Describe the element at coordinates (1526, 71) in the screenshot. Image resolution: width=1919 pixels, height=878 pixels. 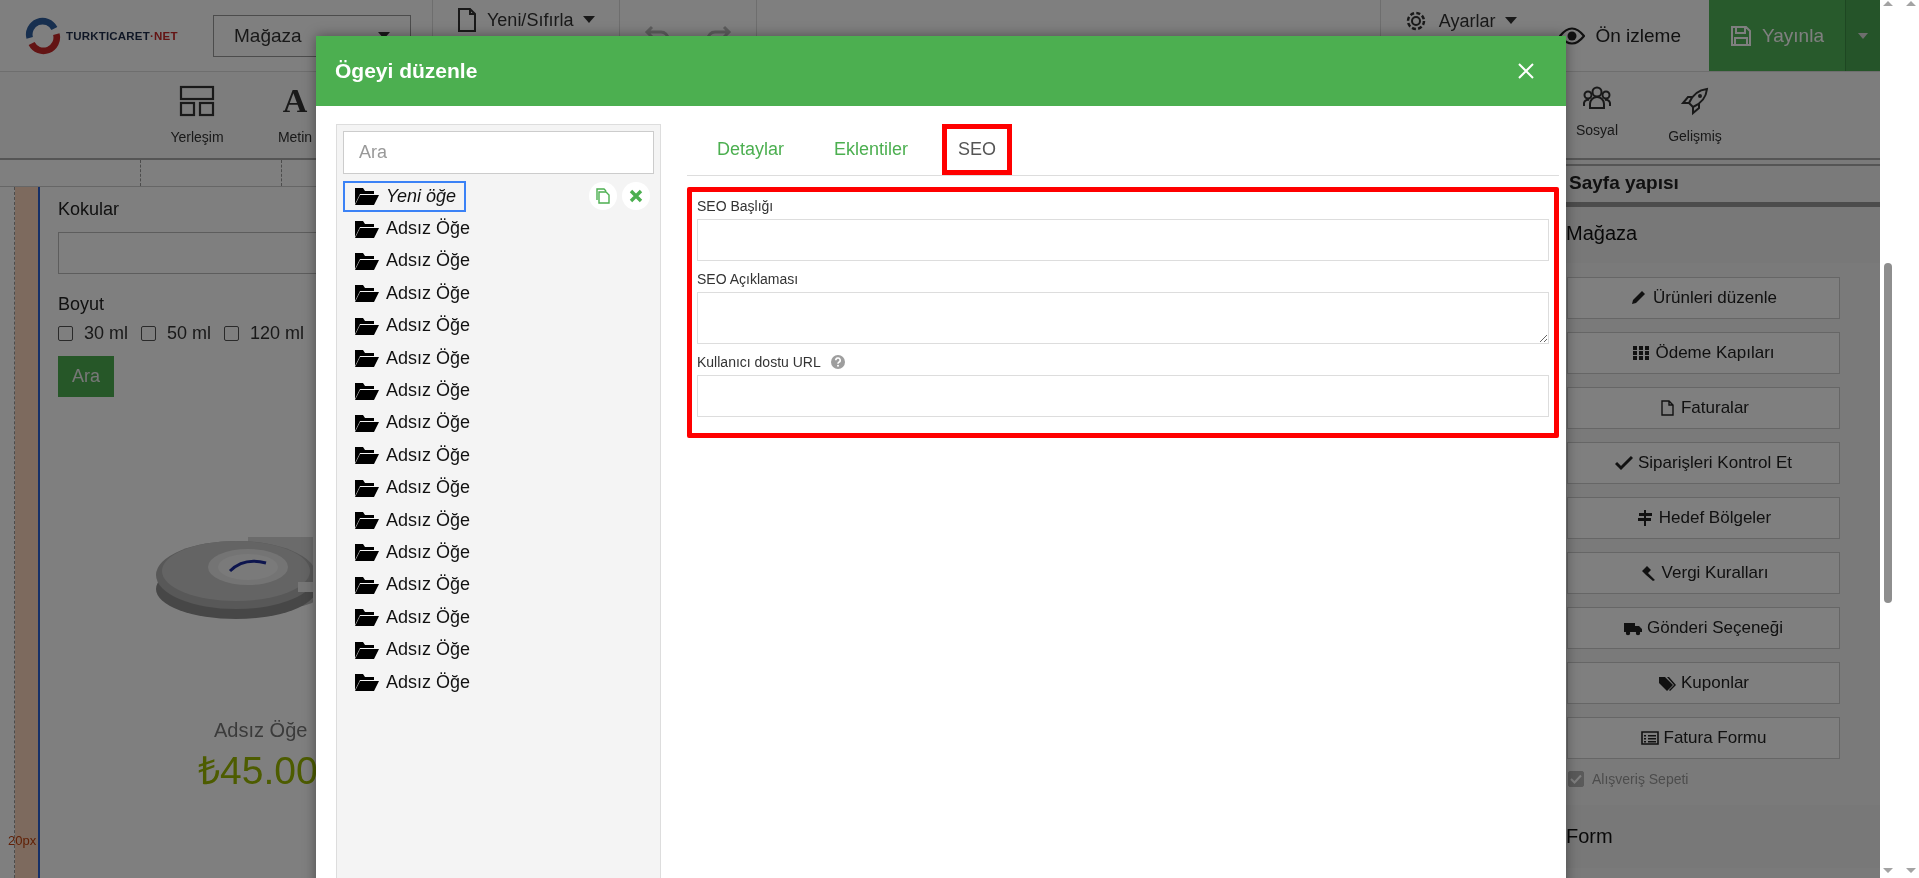
I see `close-icon` at that location.